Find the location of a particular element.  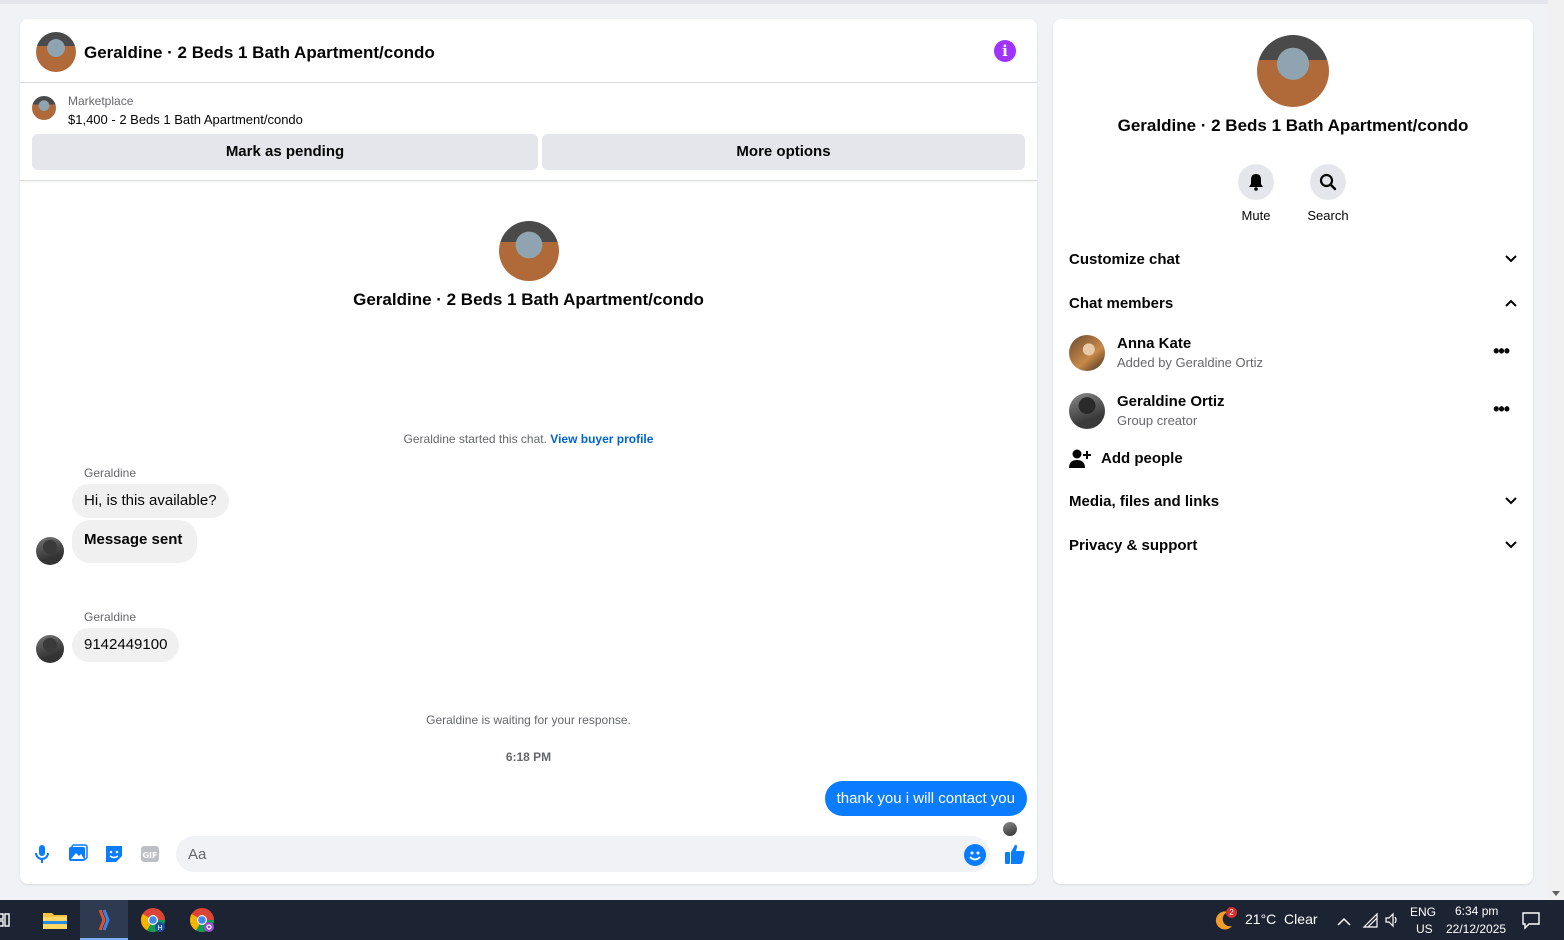

notification-icon is located at coordinates (1531, 920).